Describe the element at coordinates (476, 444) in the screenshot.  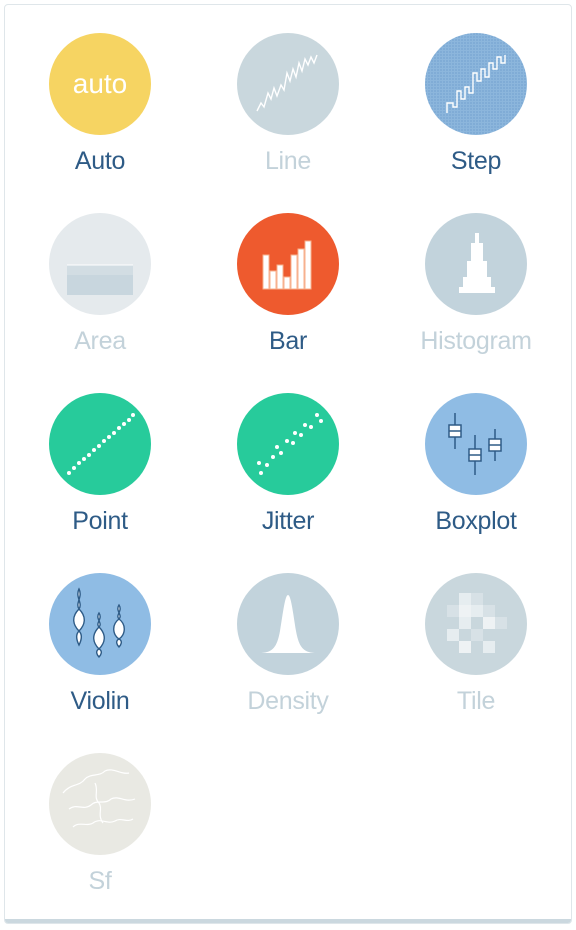
I see `boxplot-icon` at that location.